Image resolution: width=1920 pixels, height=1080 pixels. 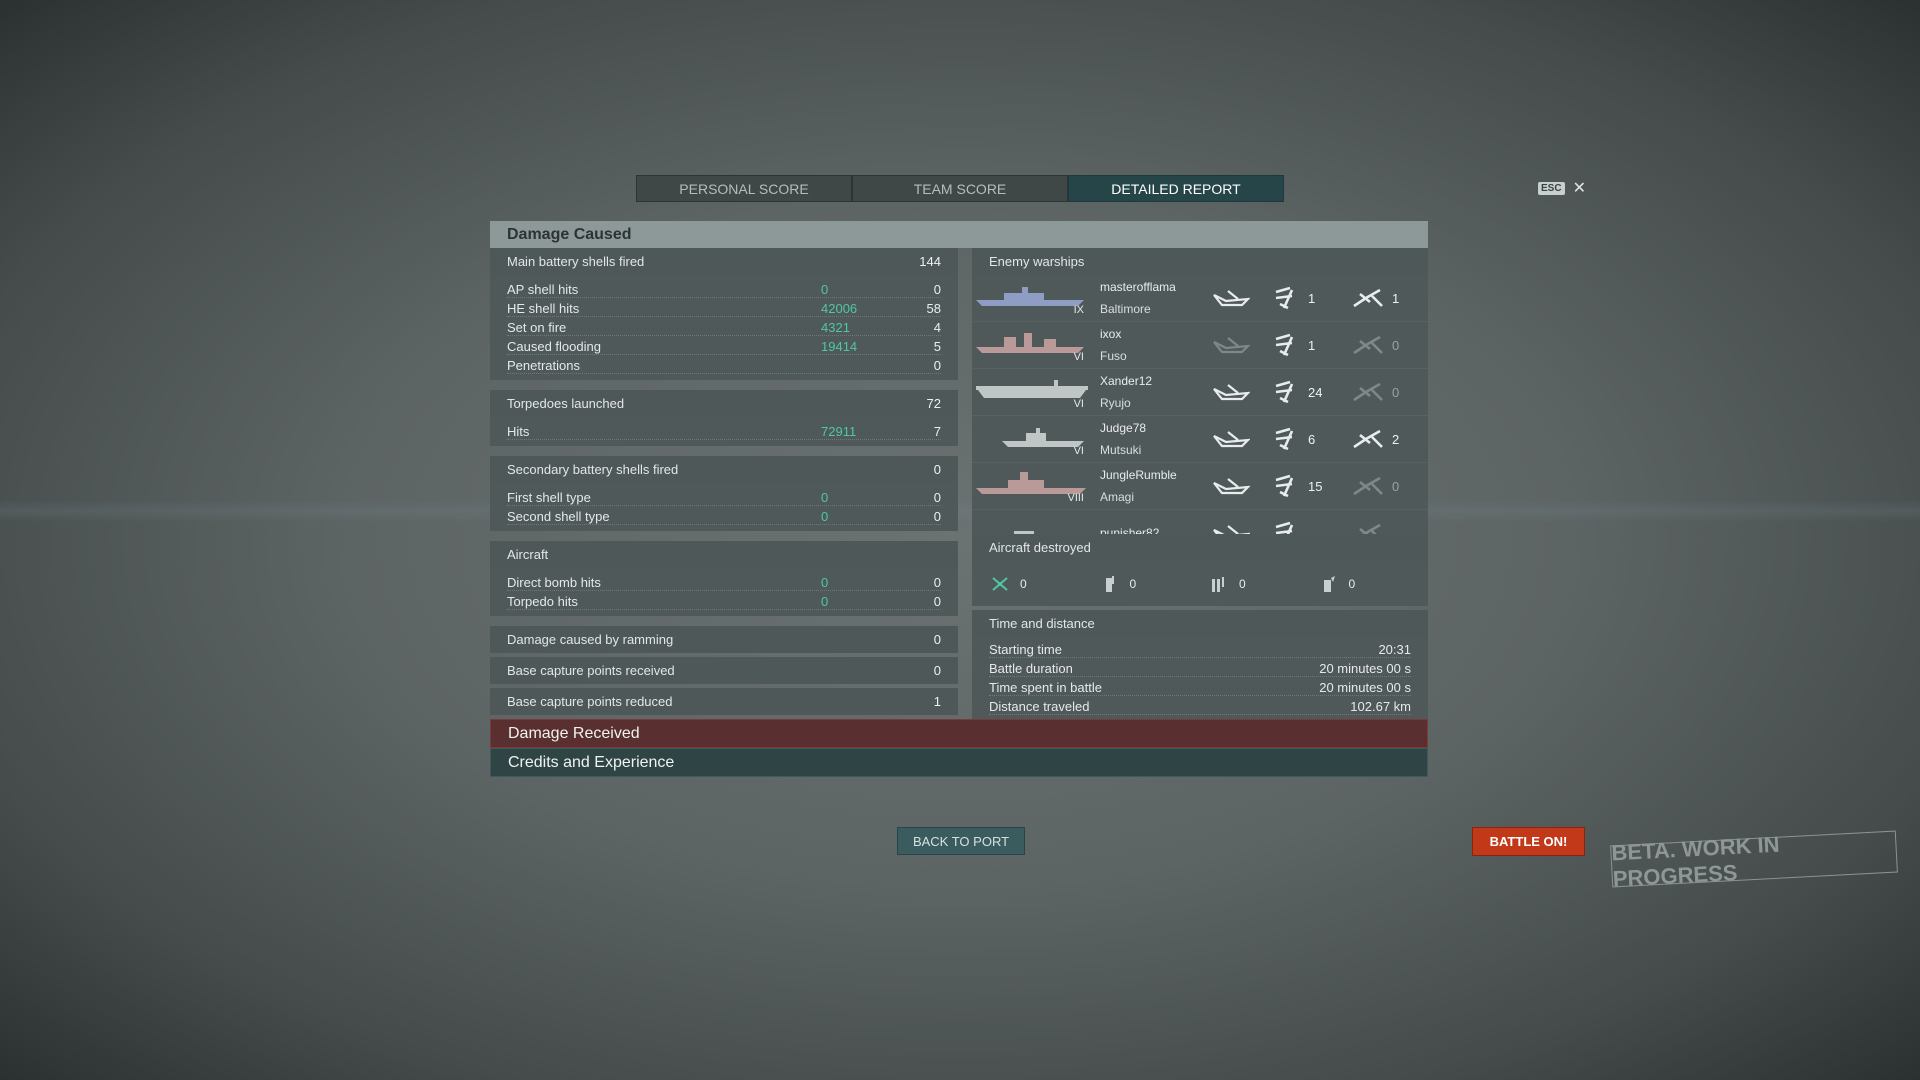 I want to click on hits-indicator, so click(x=1300, y=527).